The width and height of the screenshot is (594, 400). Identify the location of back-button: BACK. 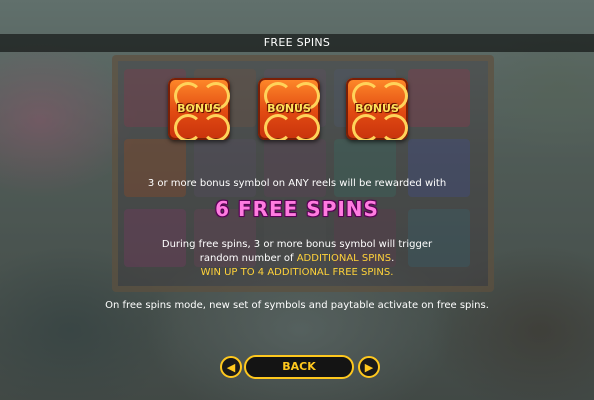
(299, 367).